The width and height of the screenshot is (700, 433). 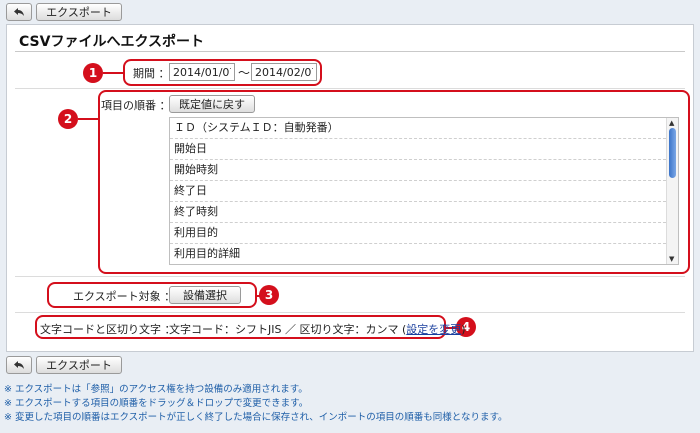 What do you see at coordinates (418, 212) in the screenshot?
I see `list-item: 終了時刻` at bounding box center [418, 212].